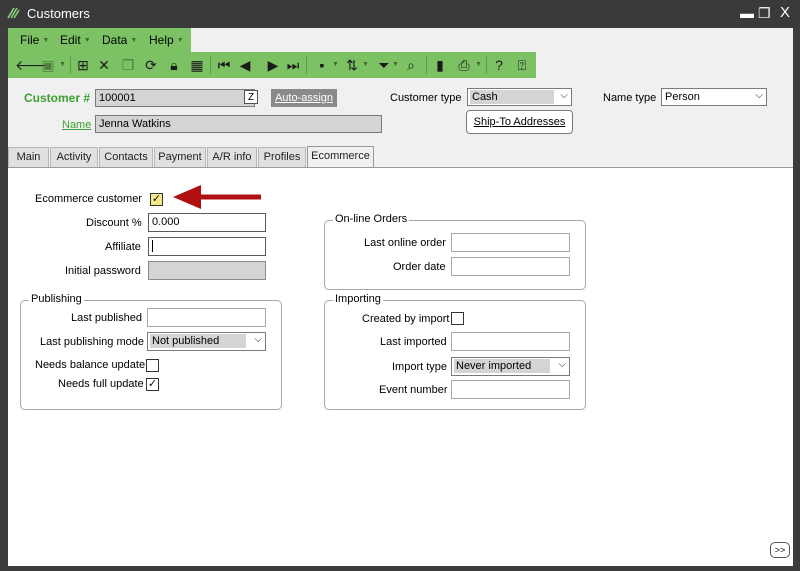  Describe the element at coordinates (207, 222) in the screenshot. I see `discount-field: 0.000` at that location.